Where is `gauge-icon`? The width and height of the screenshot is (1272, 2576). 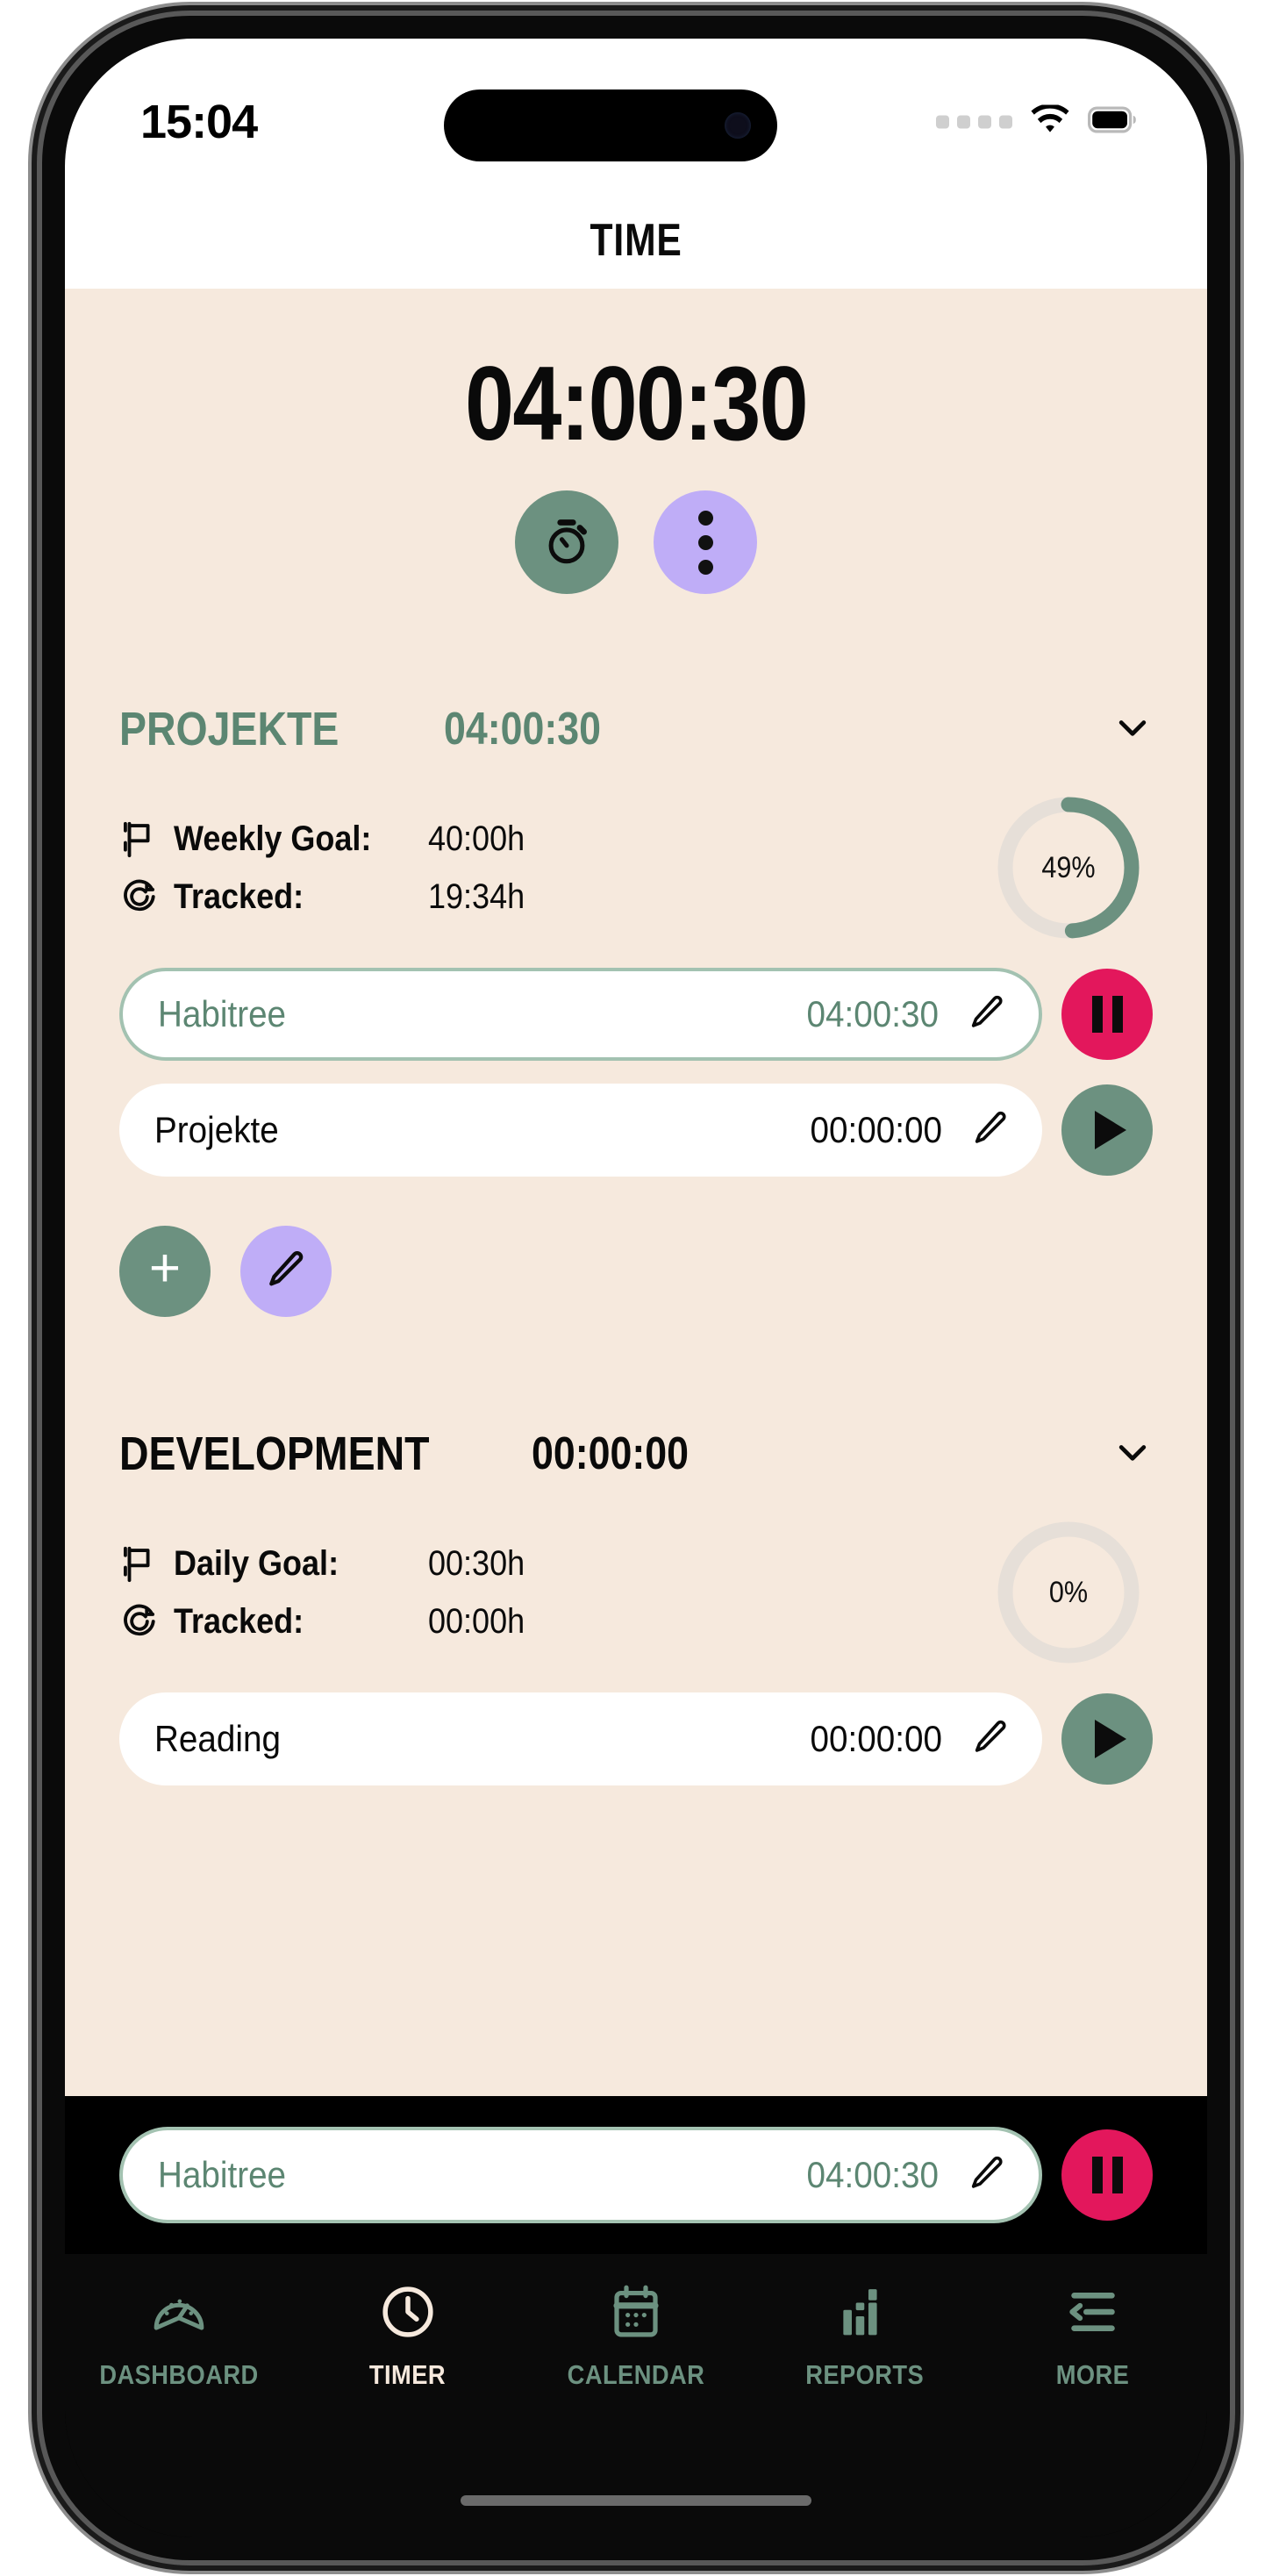
gauge-icon is located at coordinates (179, 2311).